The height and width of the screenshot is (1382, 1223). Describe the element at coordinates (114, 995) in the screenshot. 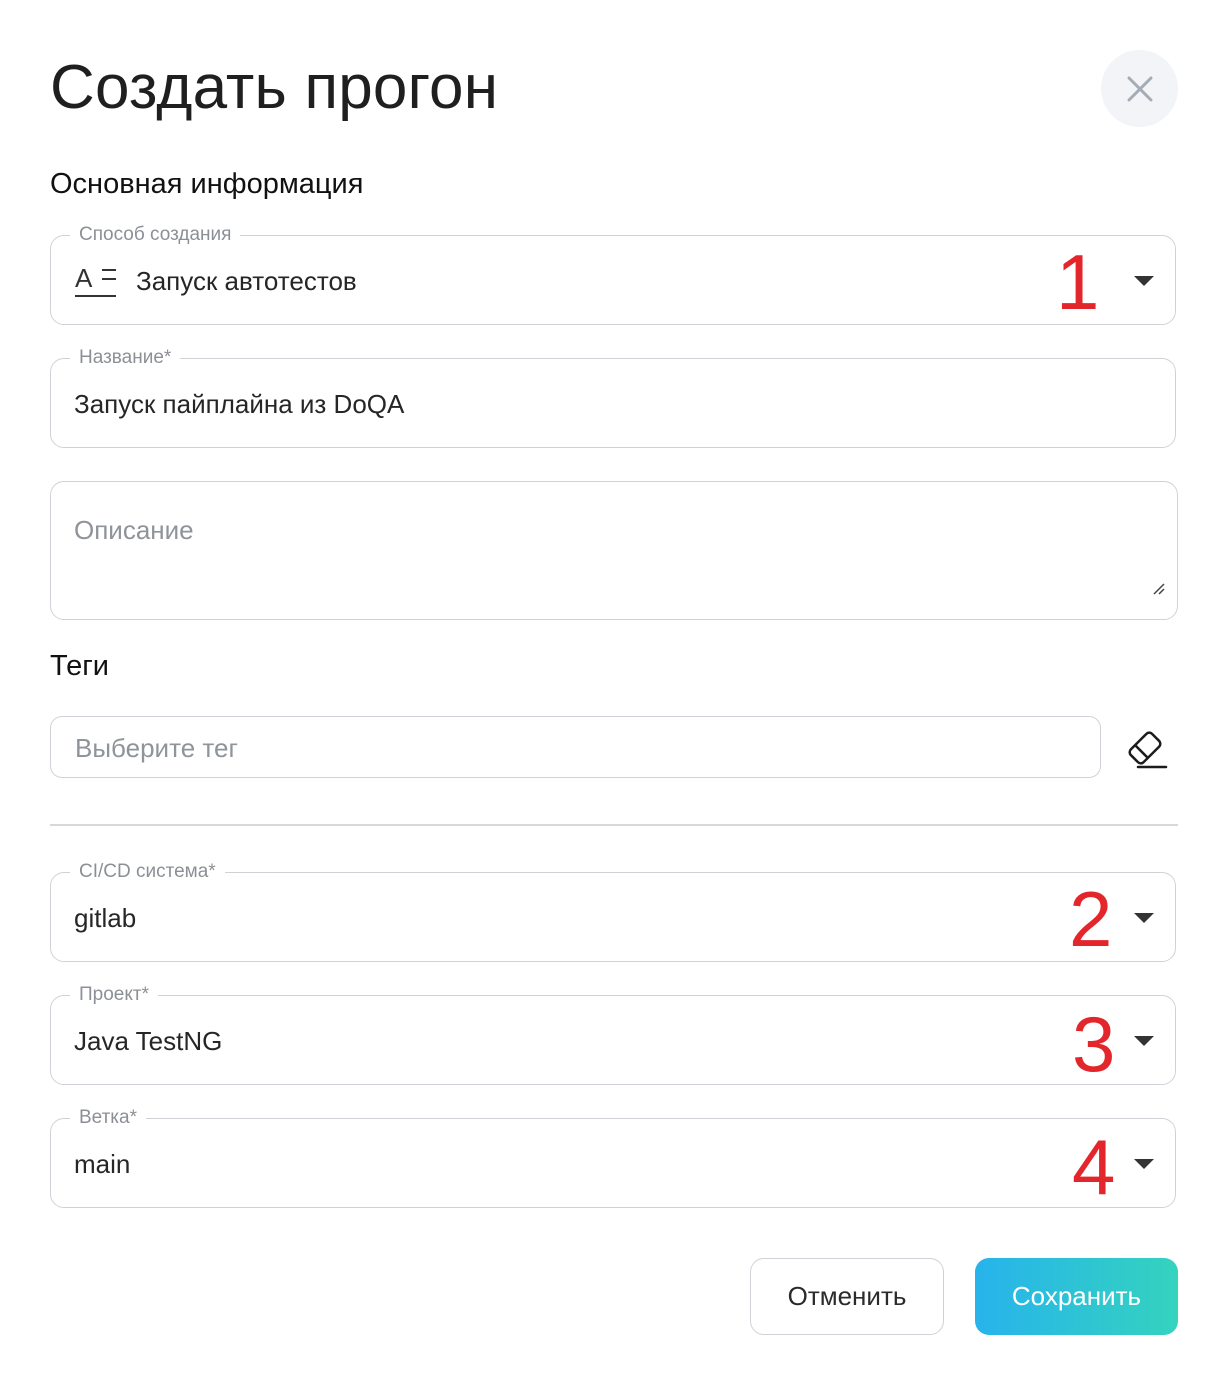

I see `project-label: Проект*` at that location.